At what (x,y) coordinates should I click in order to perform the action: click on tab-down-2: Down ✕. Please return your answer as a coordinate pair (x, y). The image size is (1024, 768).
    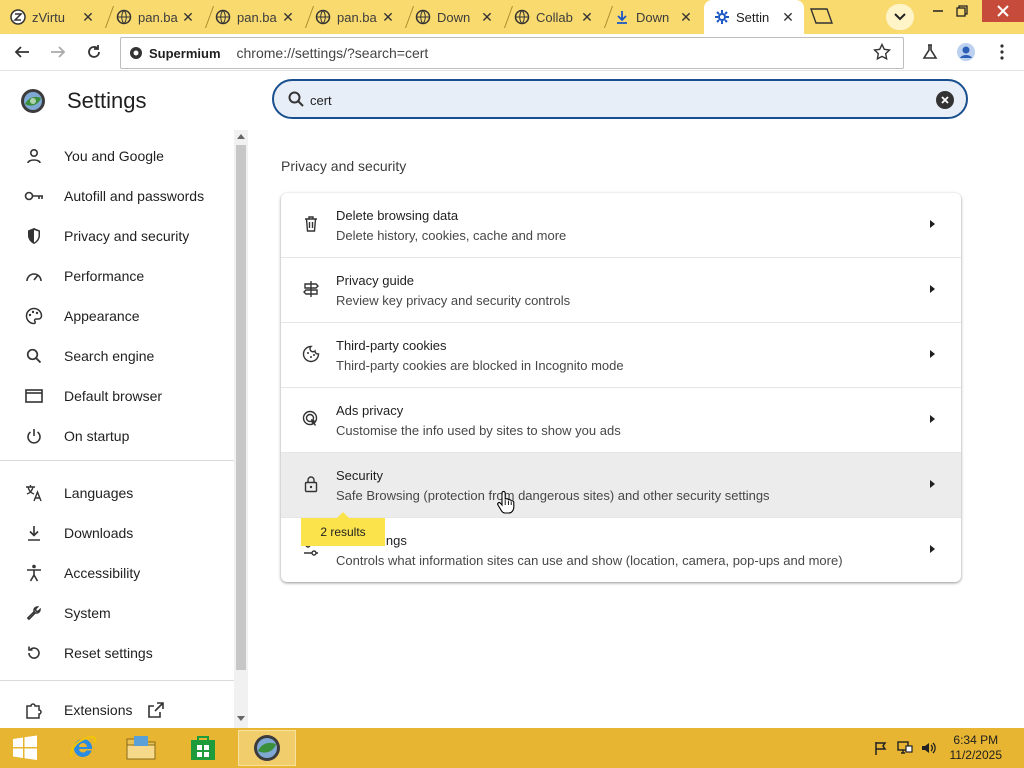
    Looking at the image, I should click on (653, 17).